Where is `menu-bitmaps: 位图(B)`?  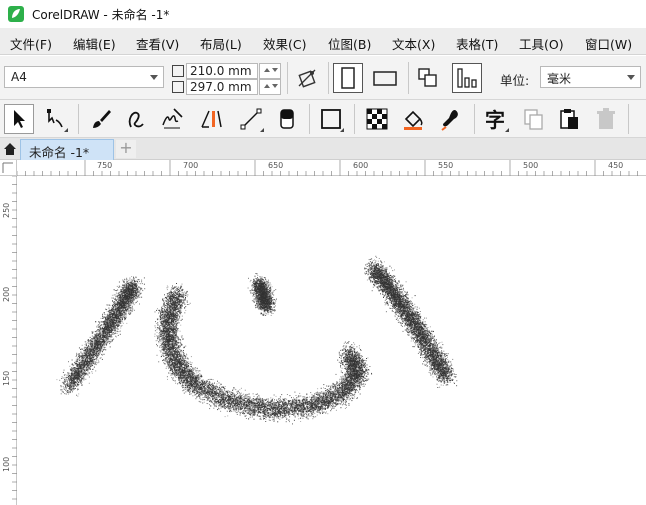 menu-bitmaps: 位图(B) is located at coordinates (349, 43).